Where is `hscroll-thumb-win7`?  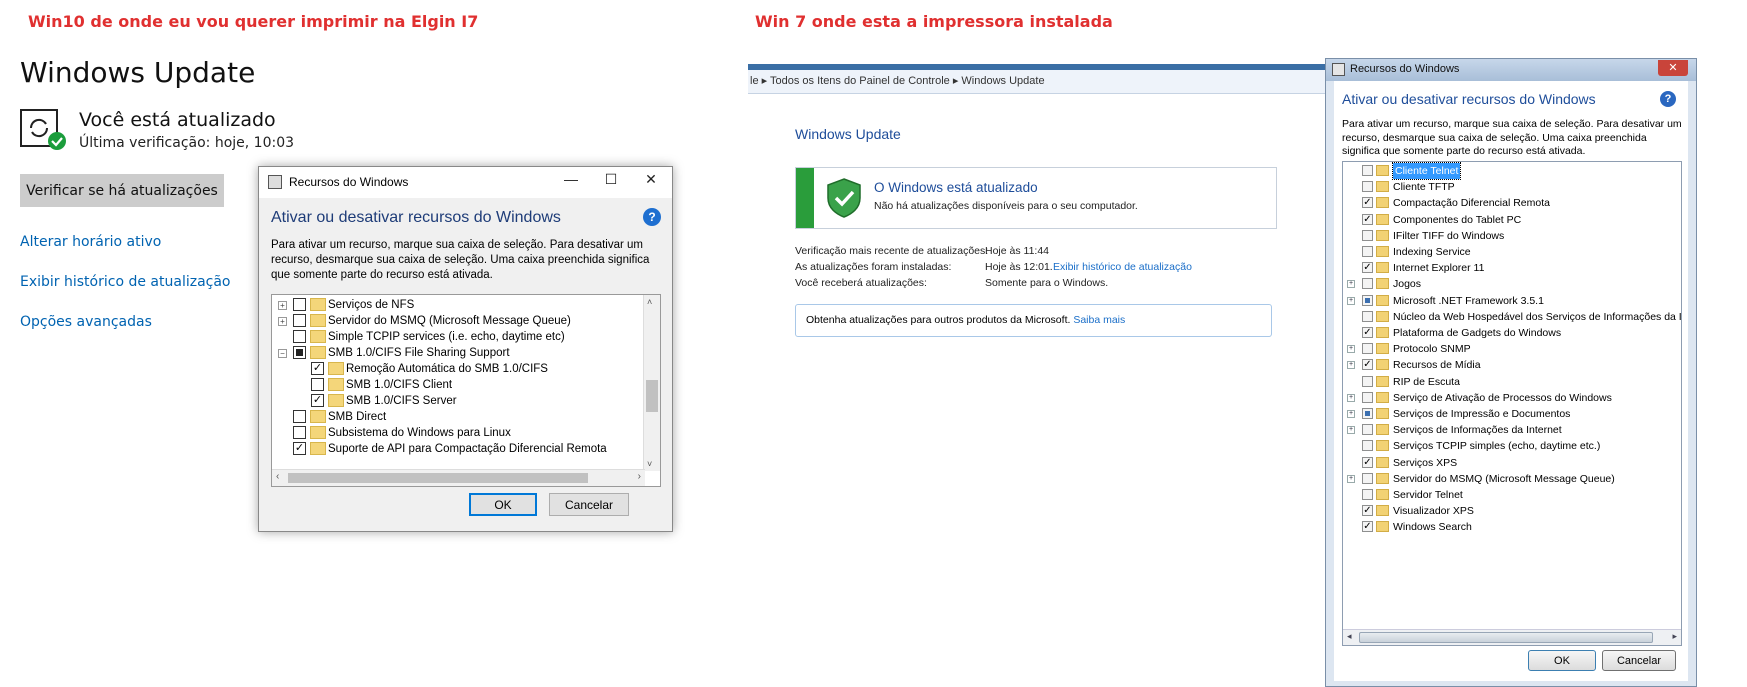 hscroll-thumb-win7 is located at coordinates (1506, 637).